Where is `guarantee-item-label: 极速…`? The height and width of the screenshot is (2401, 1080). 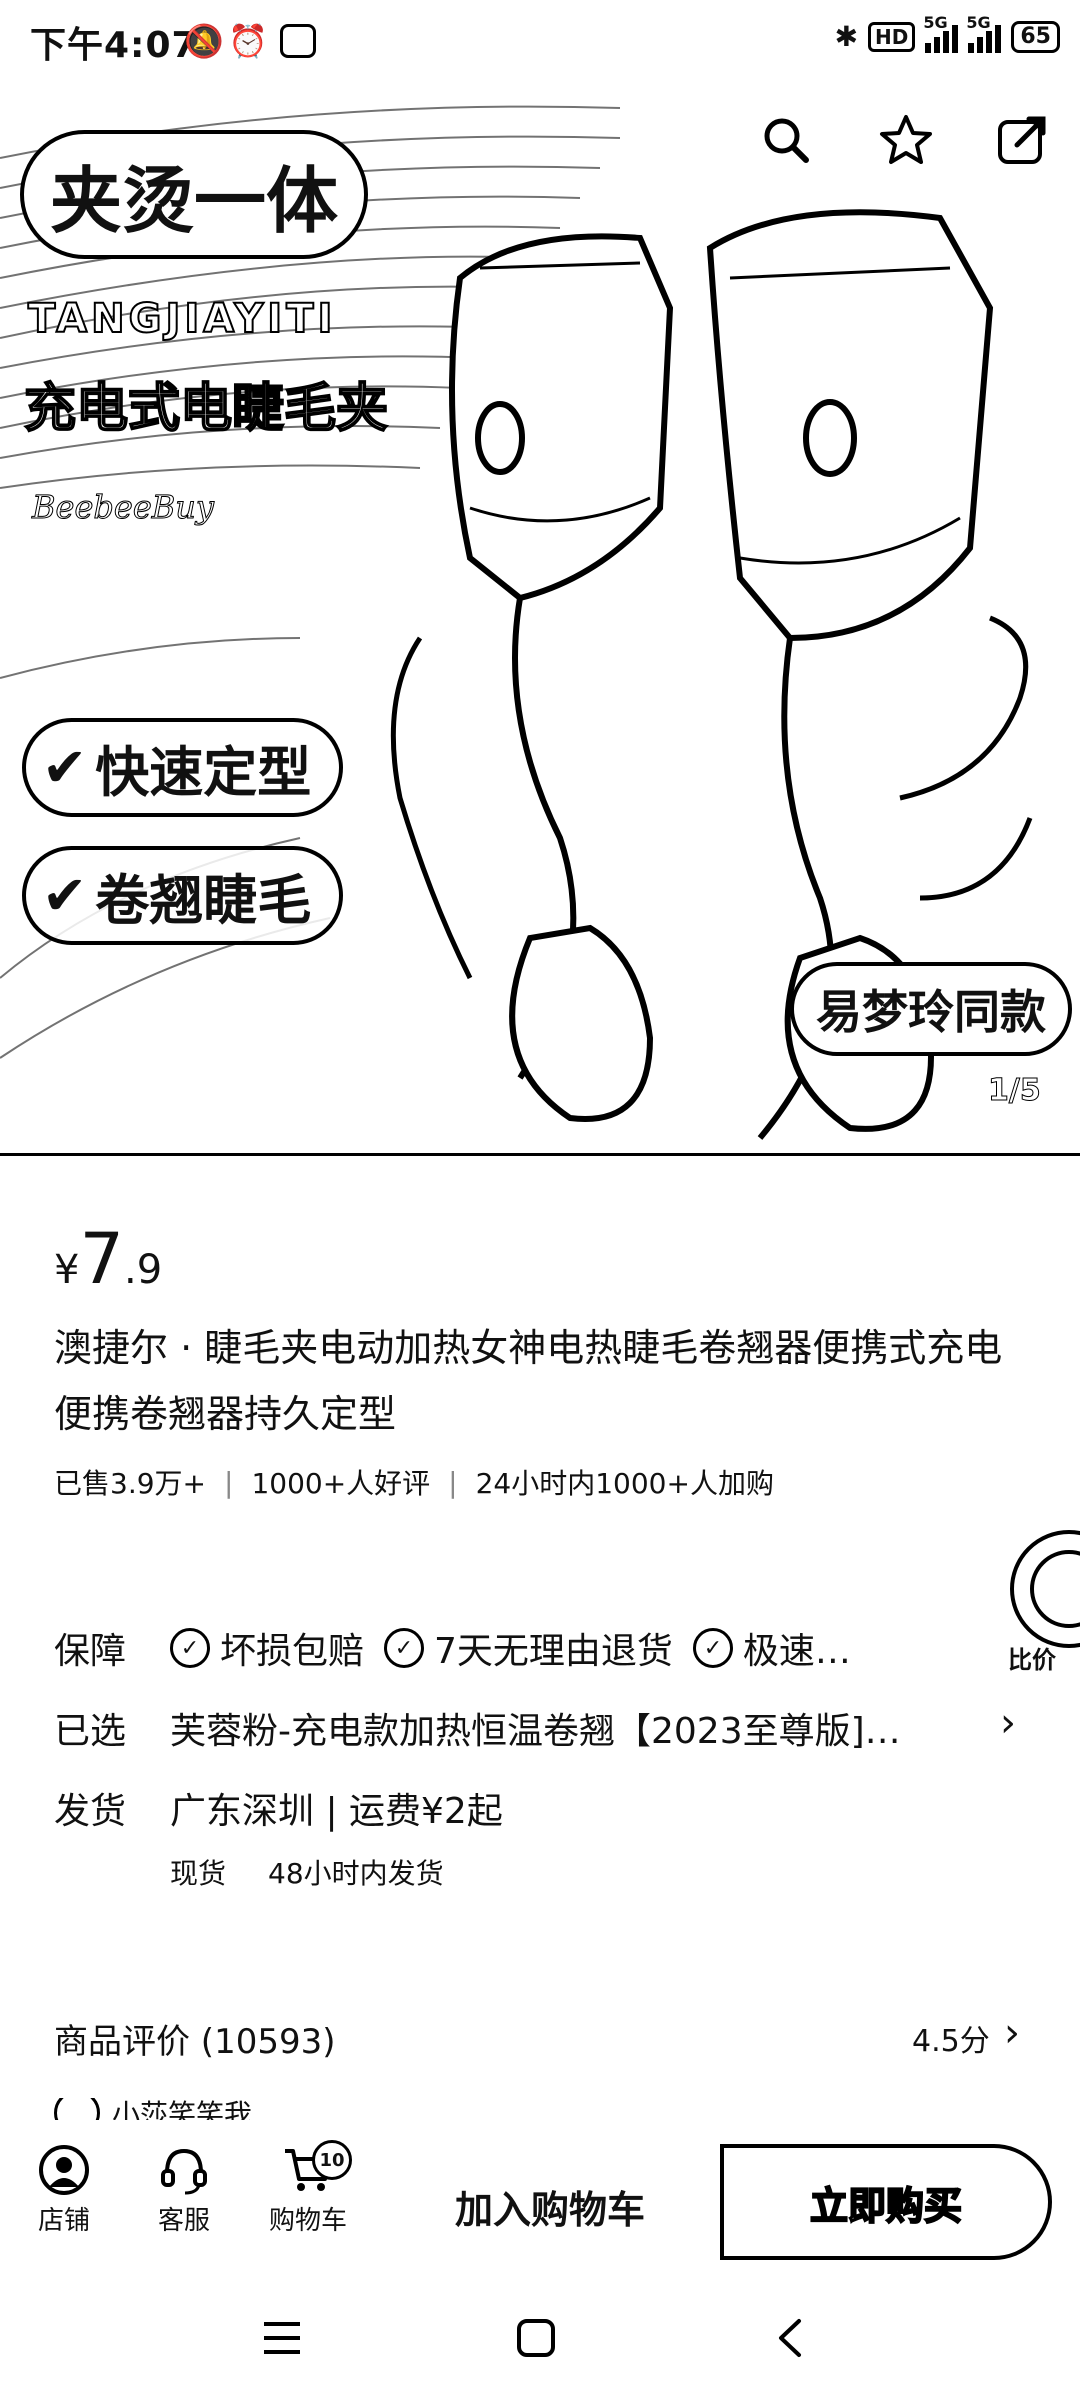
guarantee-item-label: 极速… is located at coordinates (796, 1651).